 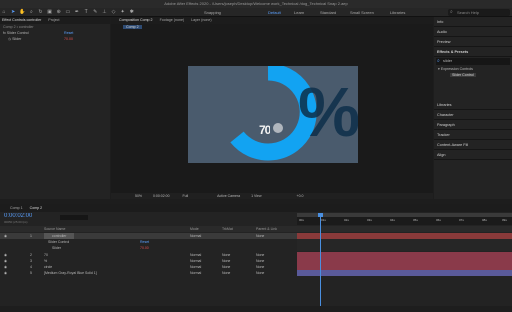 I want to click on effects-search-field: ⌕ slider, so click(x=473, y=61).